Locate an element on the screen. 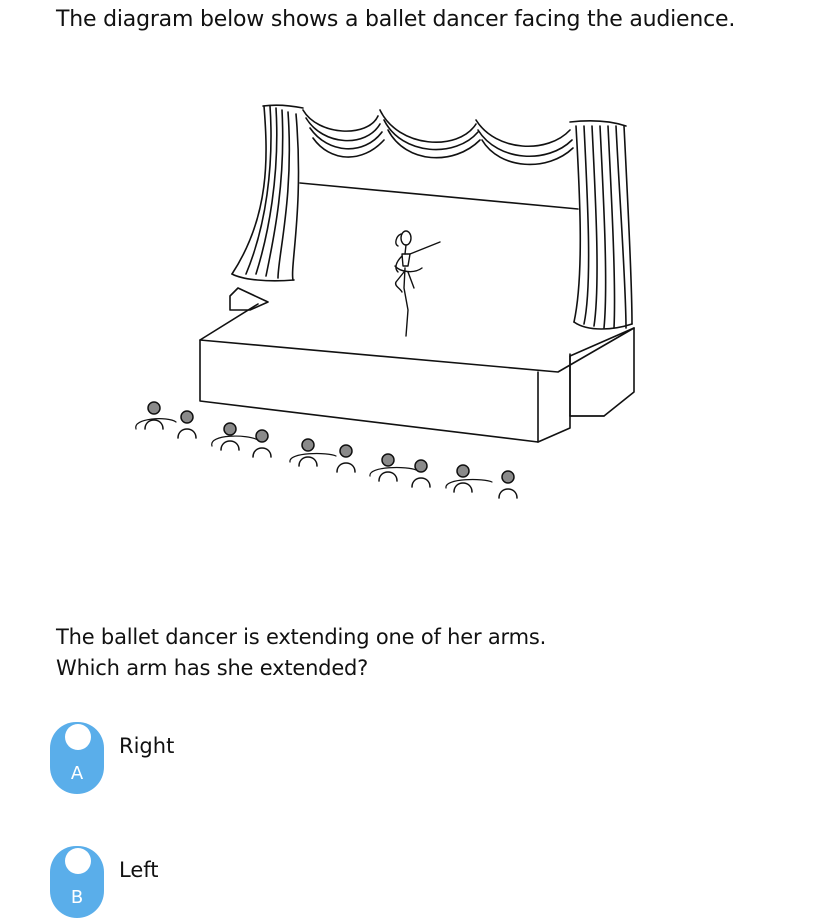  option-b-badge: B is located at coordinates (77, 882).